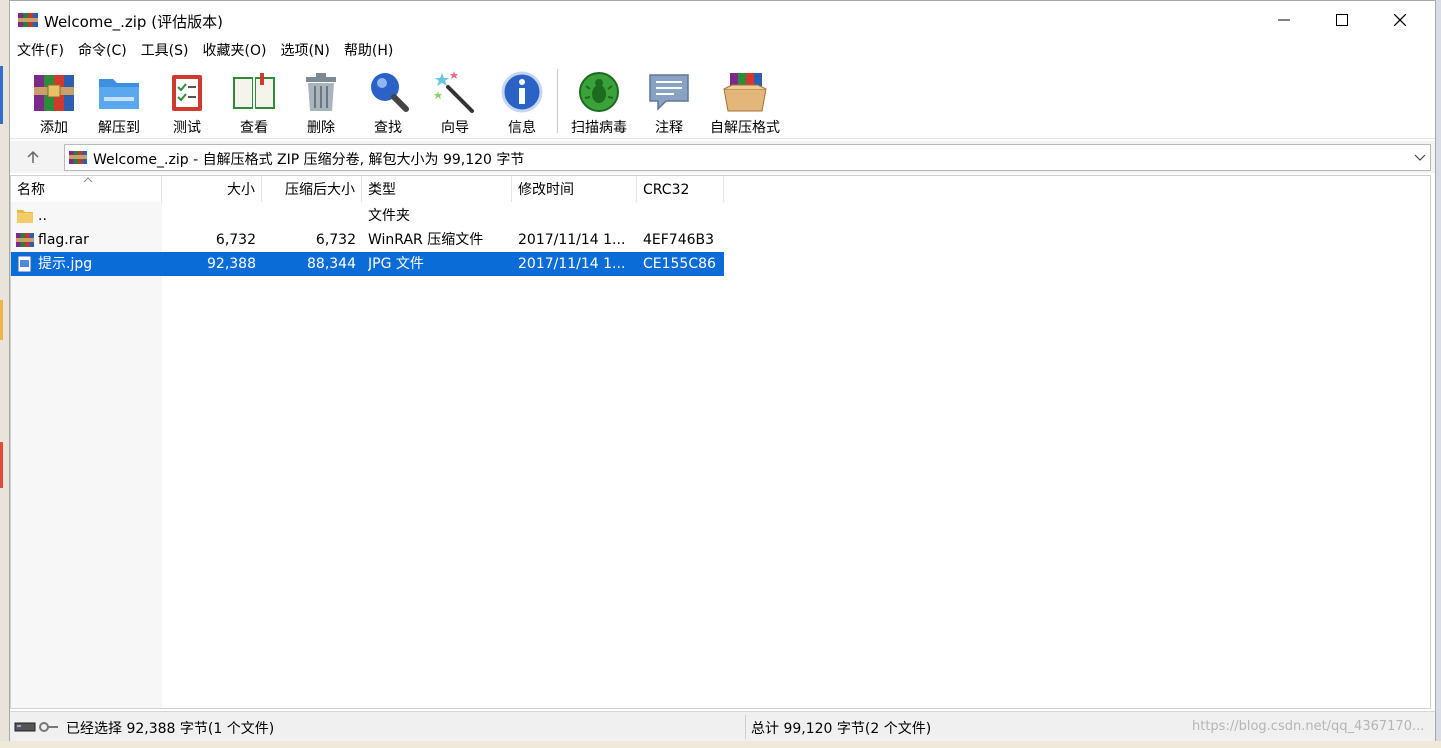 This screenshot has height=748, width=1441. I want to click on file-size: 6,732, so click(235, 240).